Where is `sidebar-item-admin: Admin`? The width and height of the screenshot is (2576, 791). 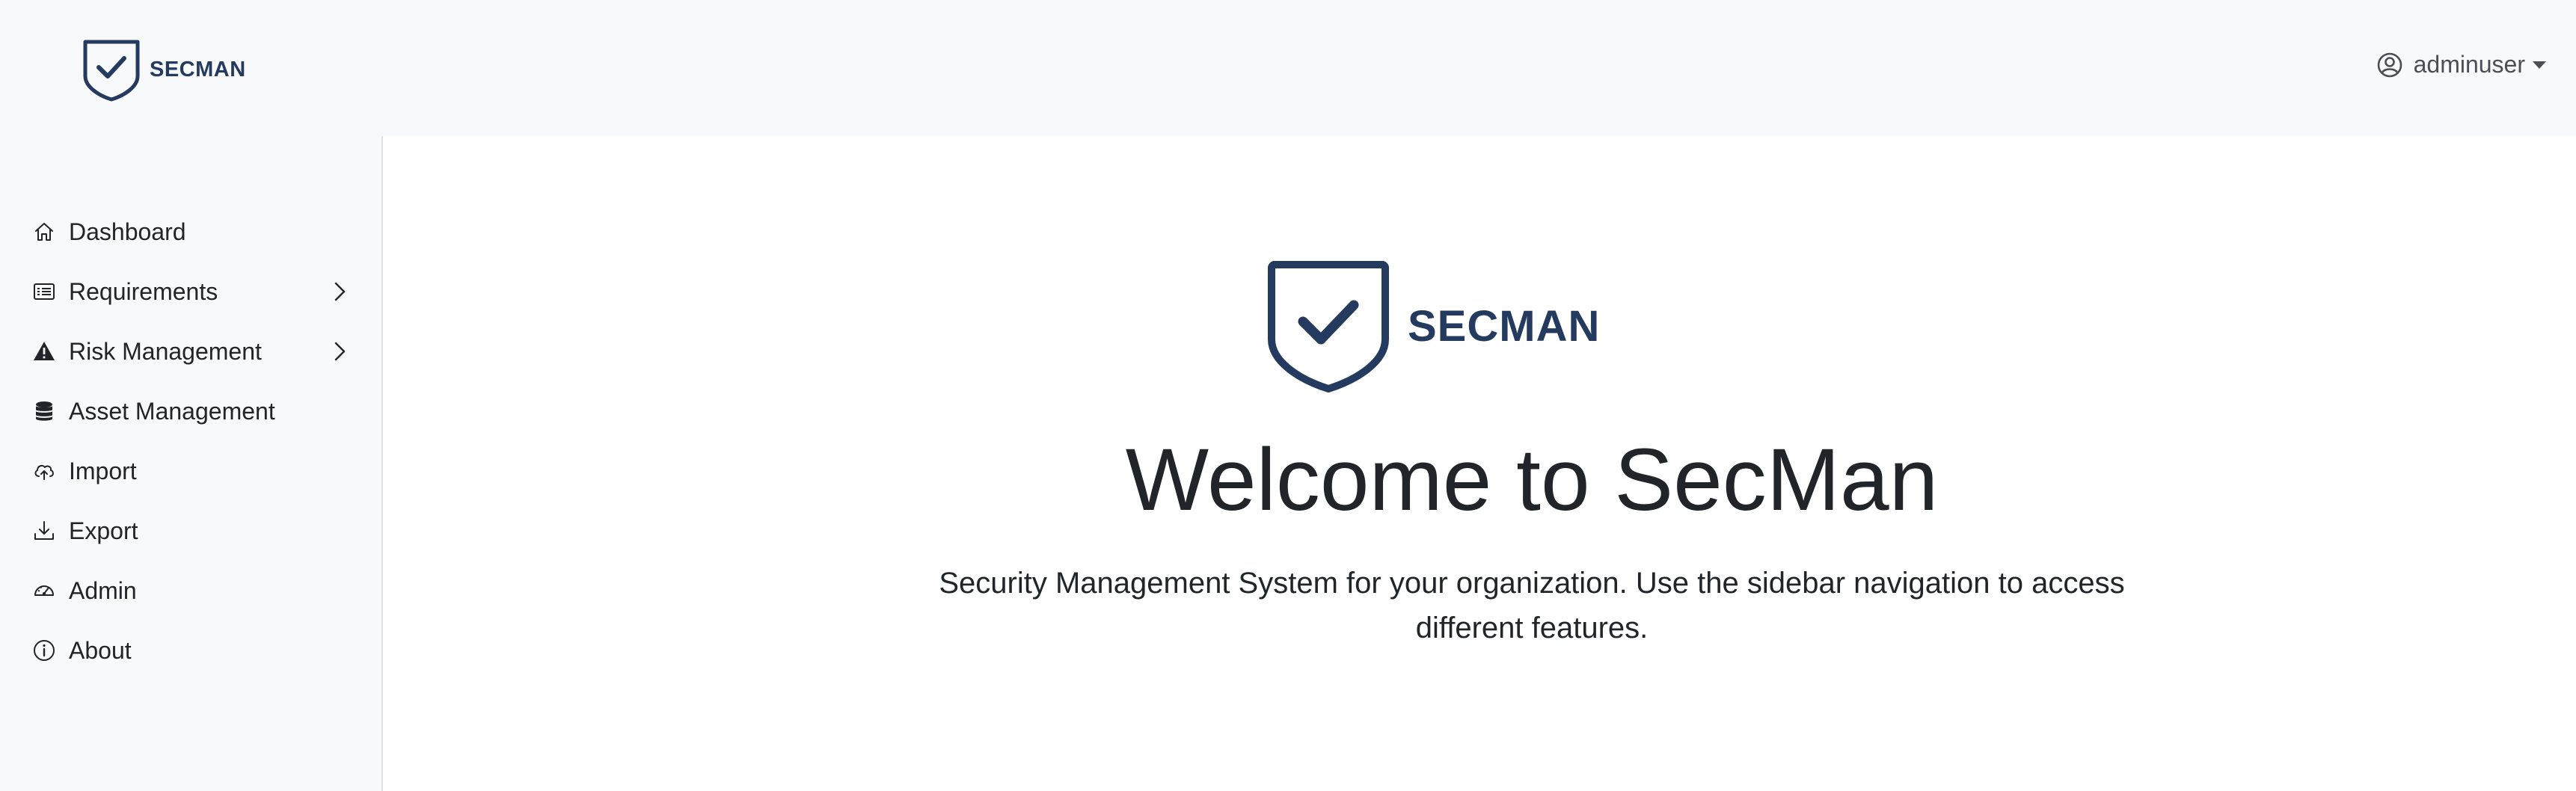
sidebar-item-admin: Admin is located at coordinates (190, 591).